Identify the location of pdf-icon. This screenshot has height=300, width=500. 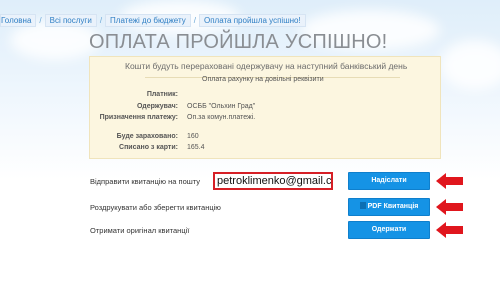
(362, 205).